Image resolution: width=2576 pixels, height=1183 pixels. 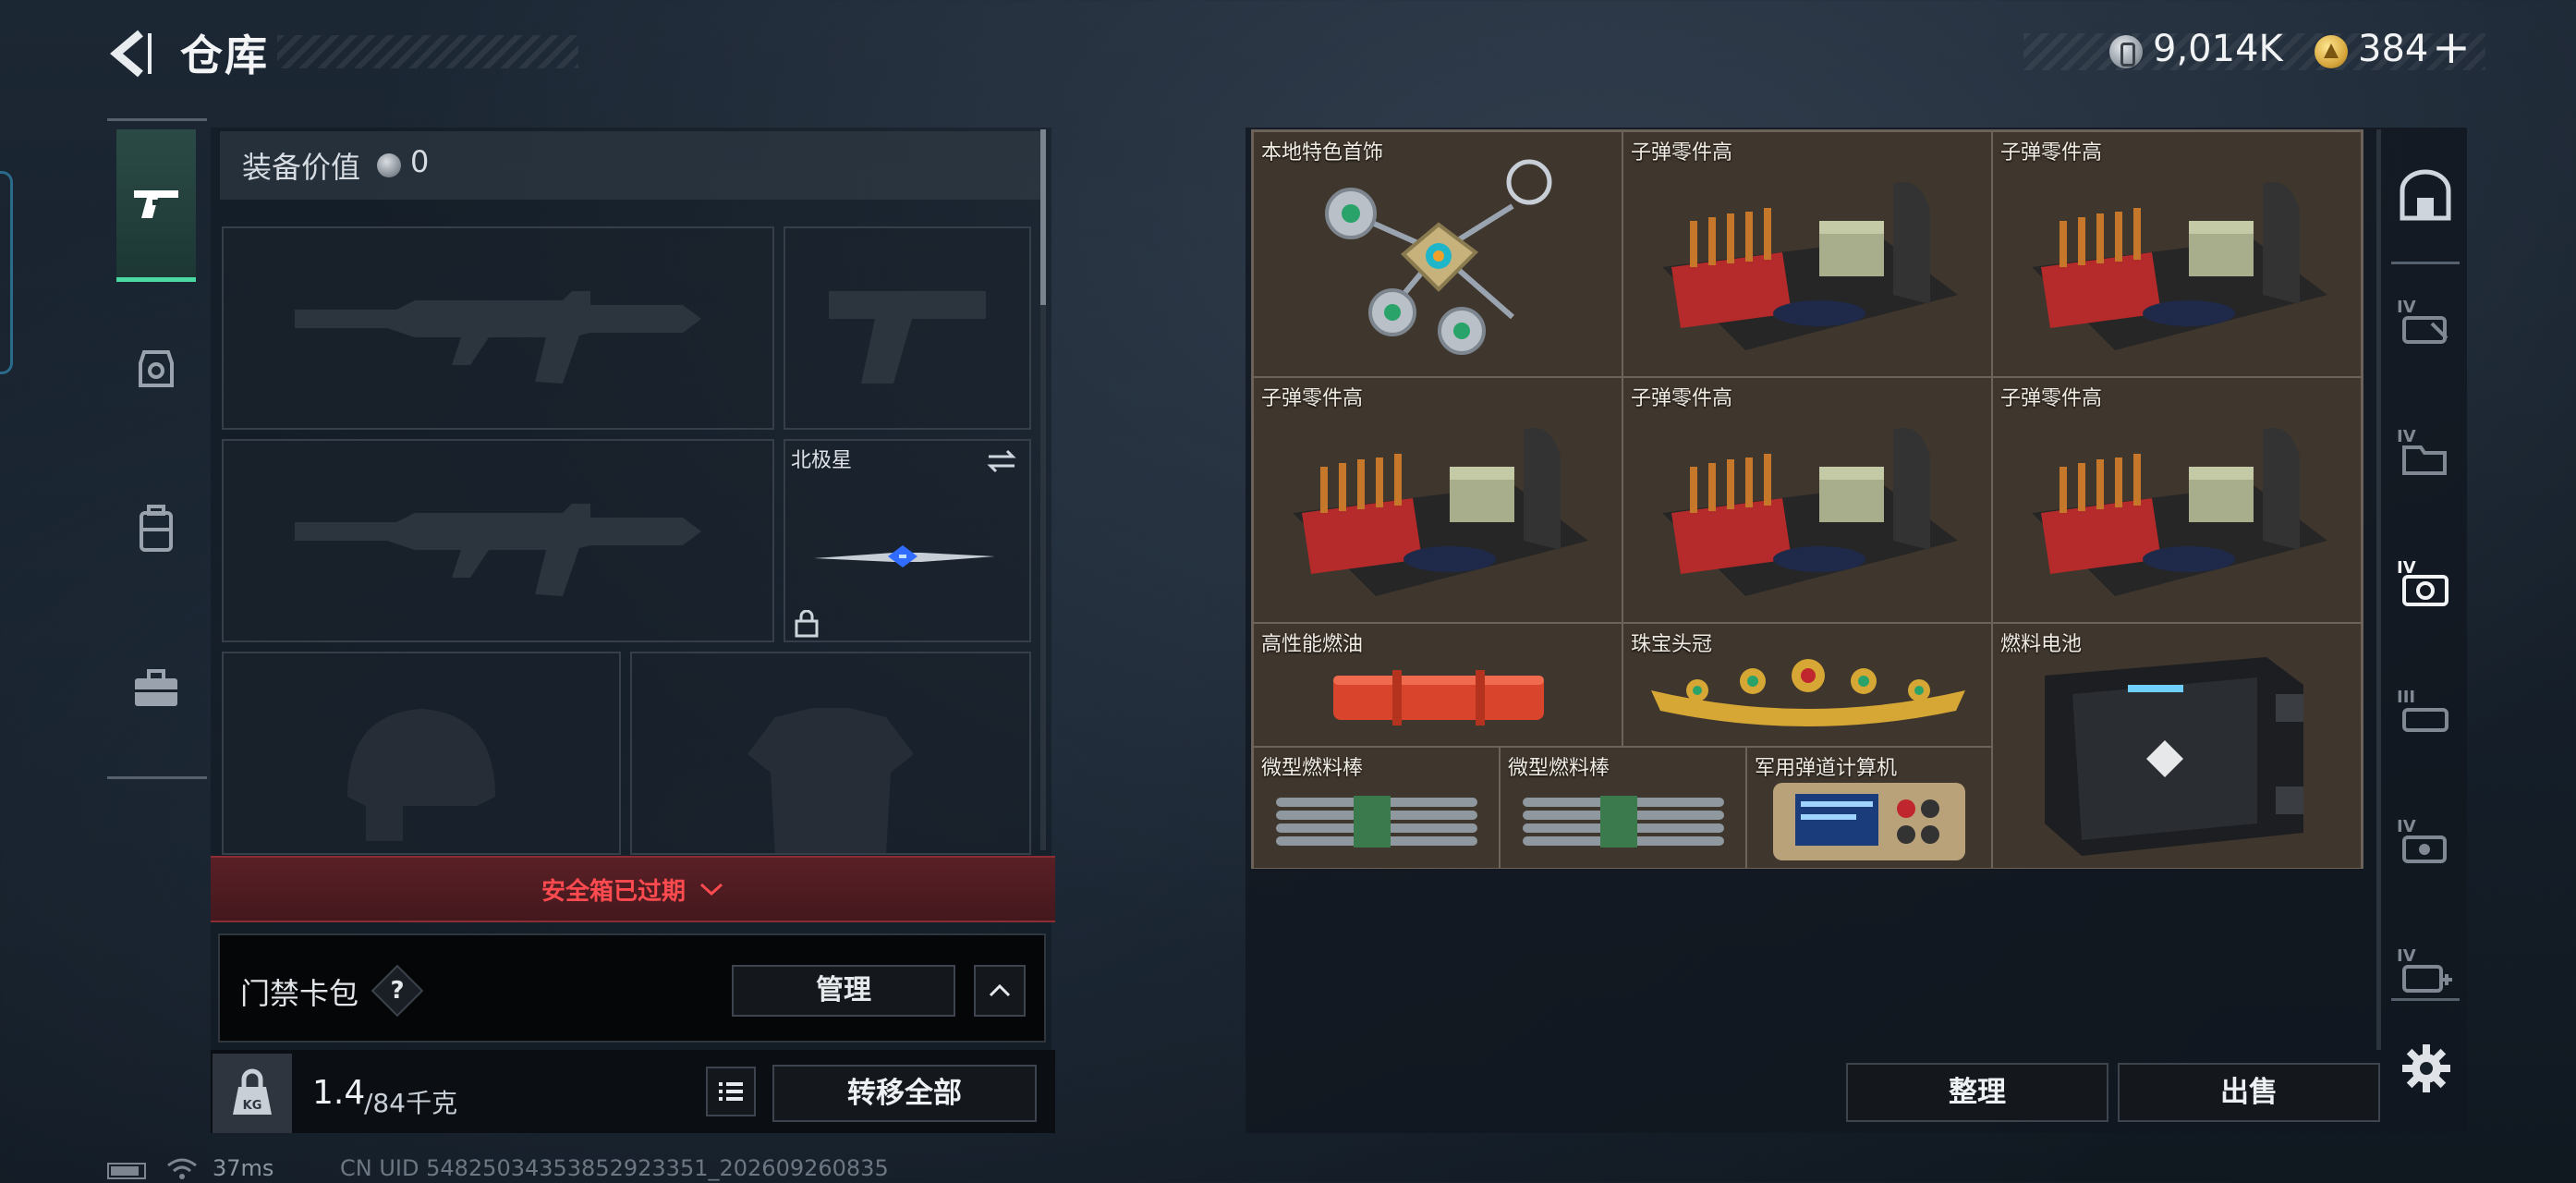 I want to click on melee-item-name: 北极星, so click(x=822, y=460).